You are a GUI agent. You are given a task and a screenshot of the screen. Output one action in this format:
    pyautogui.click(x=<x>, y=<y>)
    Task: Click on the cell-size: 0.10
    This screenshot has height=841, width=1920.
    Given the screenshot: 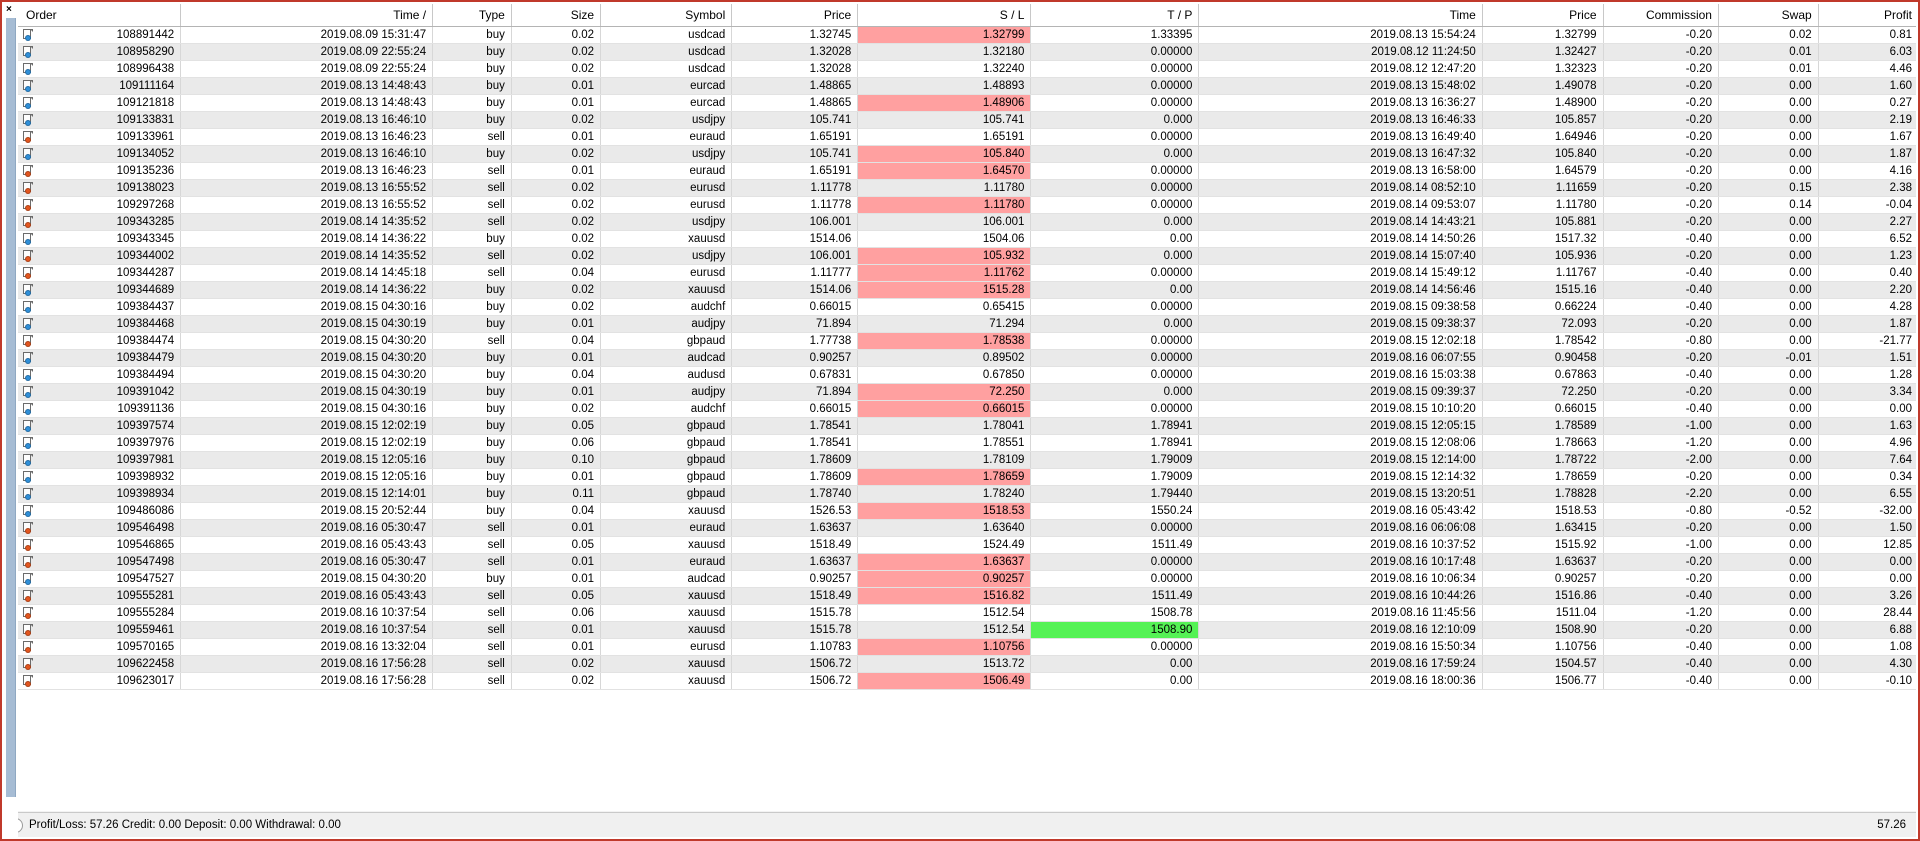 What is the action you would take?
    pyautogui.click(x=556, y=460)
    